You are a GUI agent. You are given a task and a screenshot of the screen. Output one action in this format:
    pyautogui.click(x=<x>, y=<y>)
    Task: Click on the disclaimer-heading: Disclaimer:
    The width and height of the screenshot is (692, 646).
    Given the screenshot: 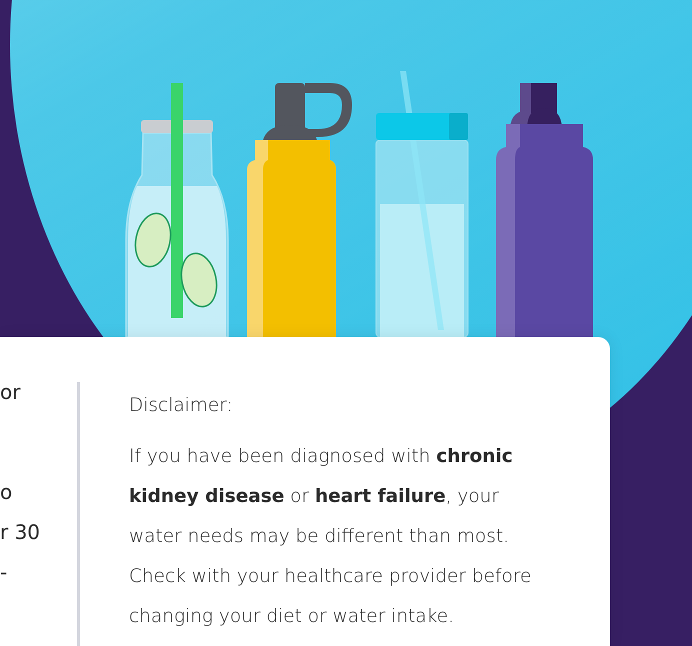 What is the action you would take?
    pyautogui.click(x=181, y=406)
    